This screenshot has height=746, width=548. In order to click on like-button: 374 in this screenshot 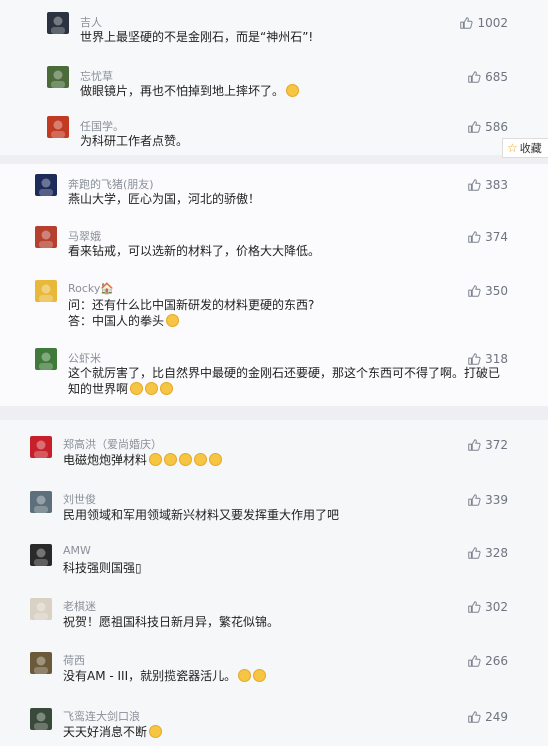, I will do `click(487, 237)`.